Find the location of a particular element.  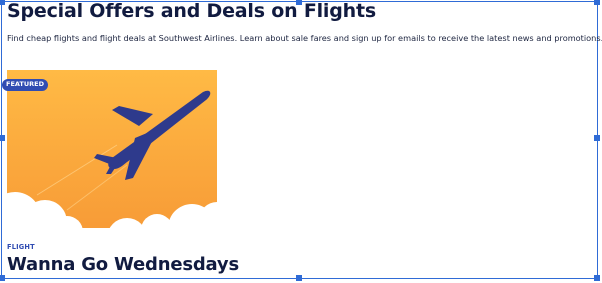

resize-handle-bottom-middle is located at coordinates (299, 278).